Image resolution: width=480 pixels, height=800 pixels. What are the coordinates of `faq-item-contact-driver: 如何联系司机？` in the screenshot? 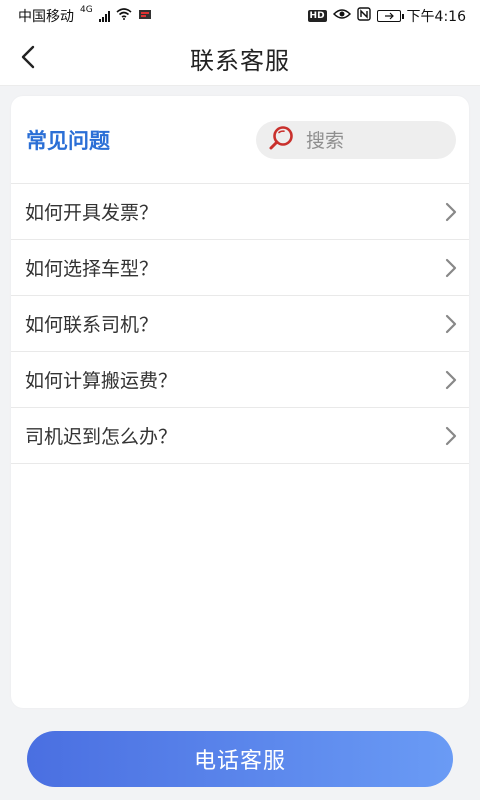 It's located at (240, 324).